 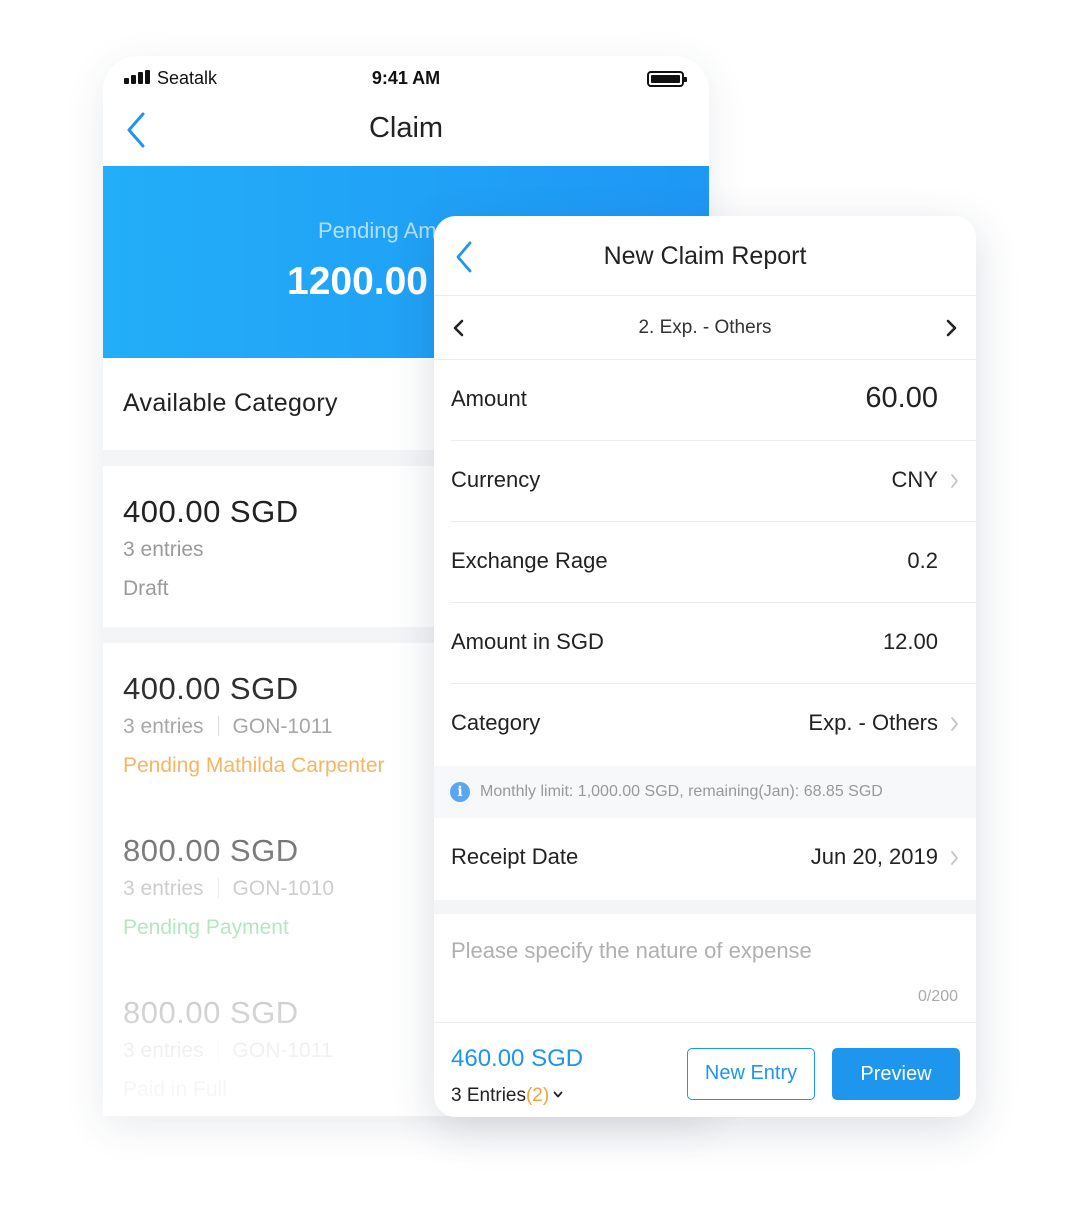 I want to click on category-value: Exp. - Others, so click(x=873, y=722).